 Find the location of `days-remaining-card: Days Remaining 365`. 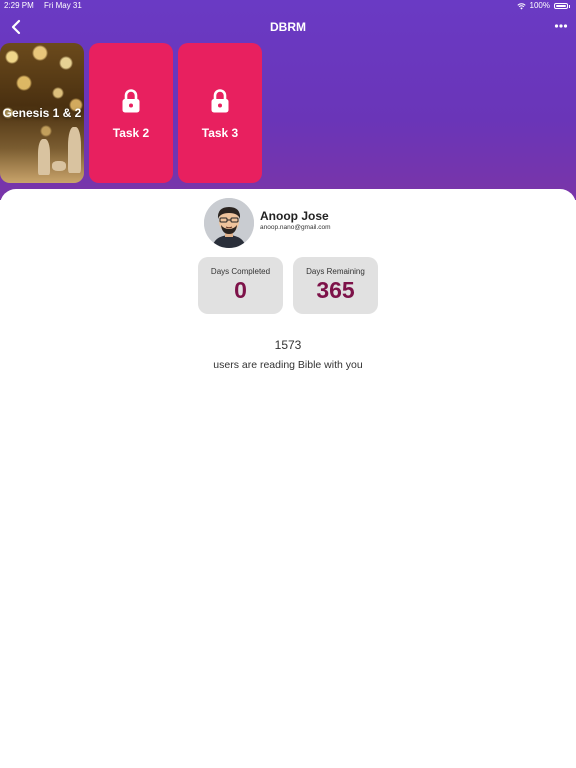

days-remaining-card: Days Remaining 365 is located at coordinates (335, 285).